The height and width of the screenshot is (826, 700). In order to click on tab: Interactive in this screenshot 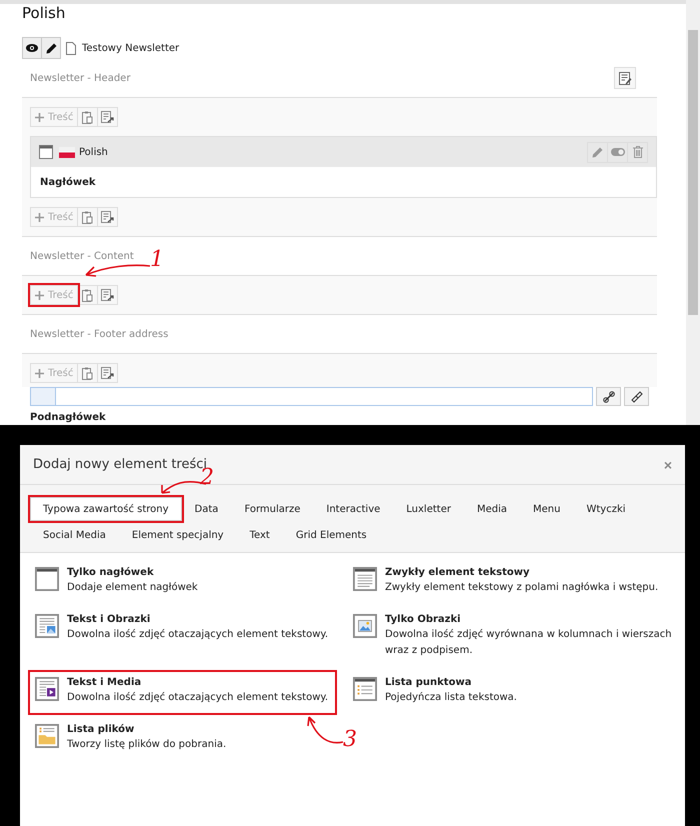, I will do `click(353, 509)`.